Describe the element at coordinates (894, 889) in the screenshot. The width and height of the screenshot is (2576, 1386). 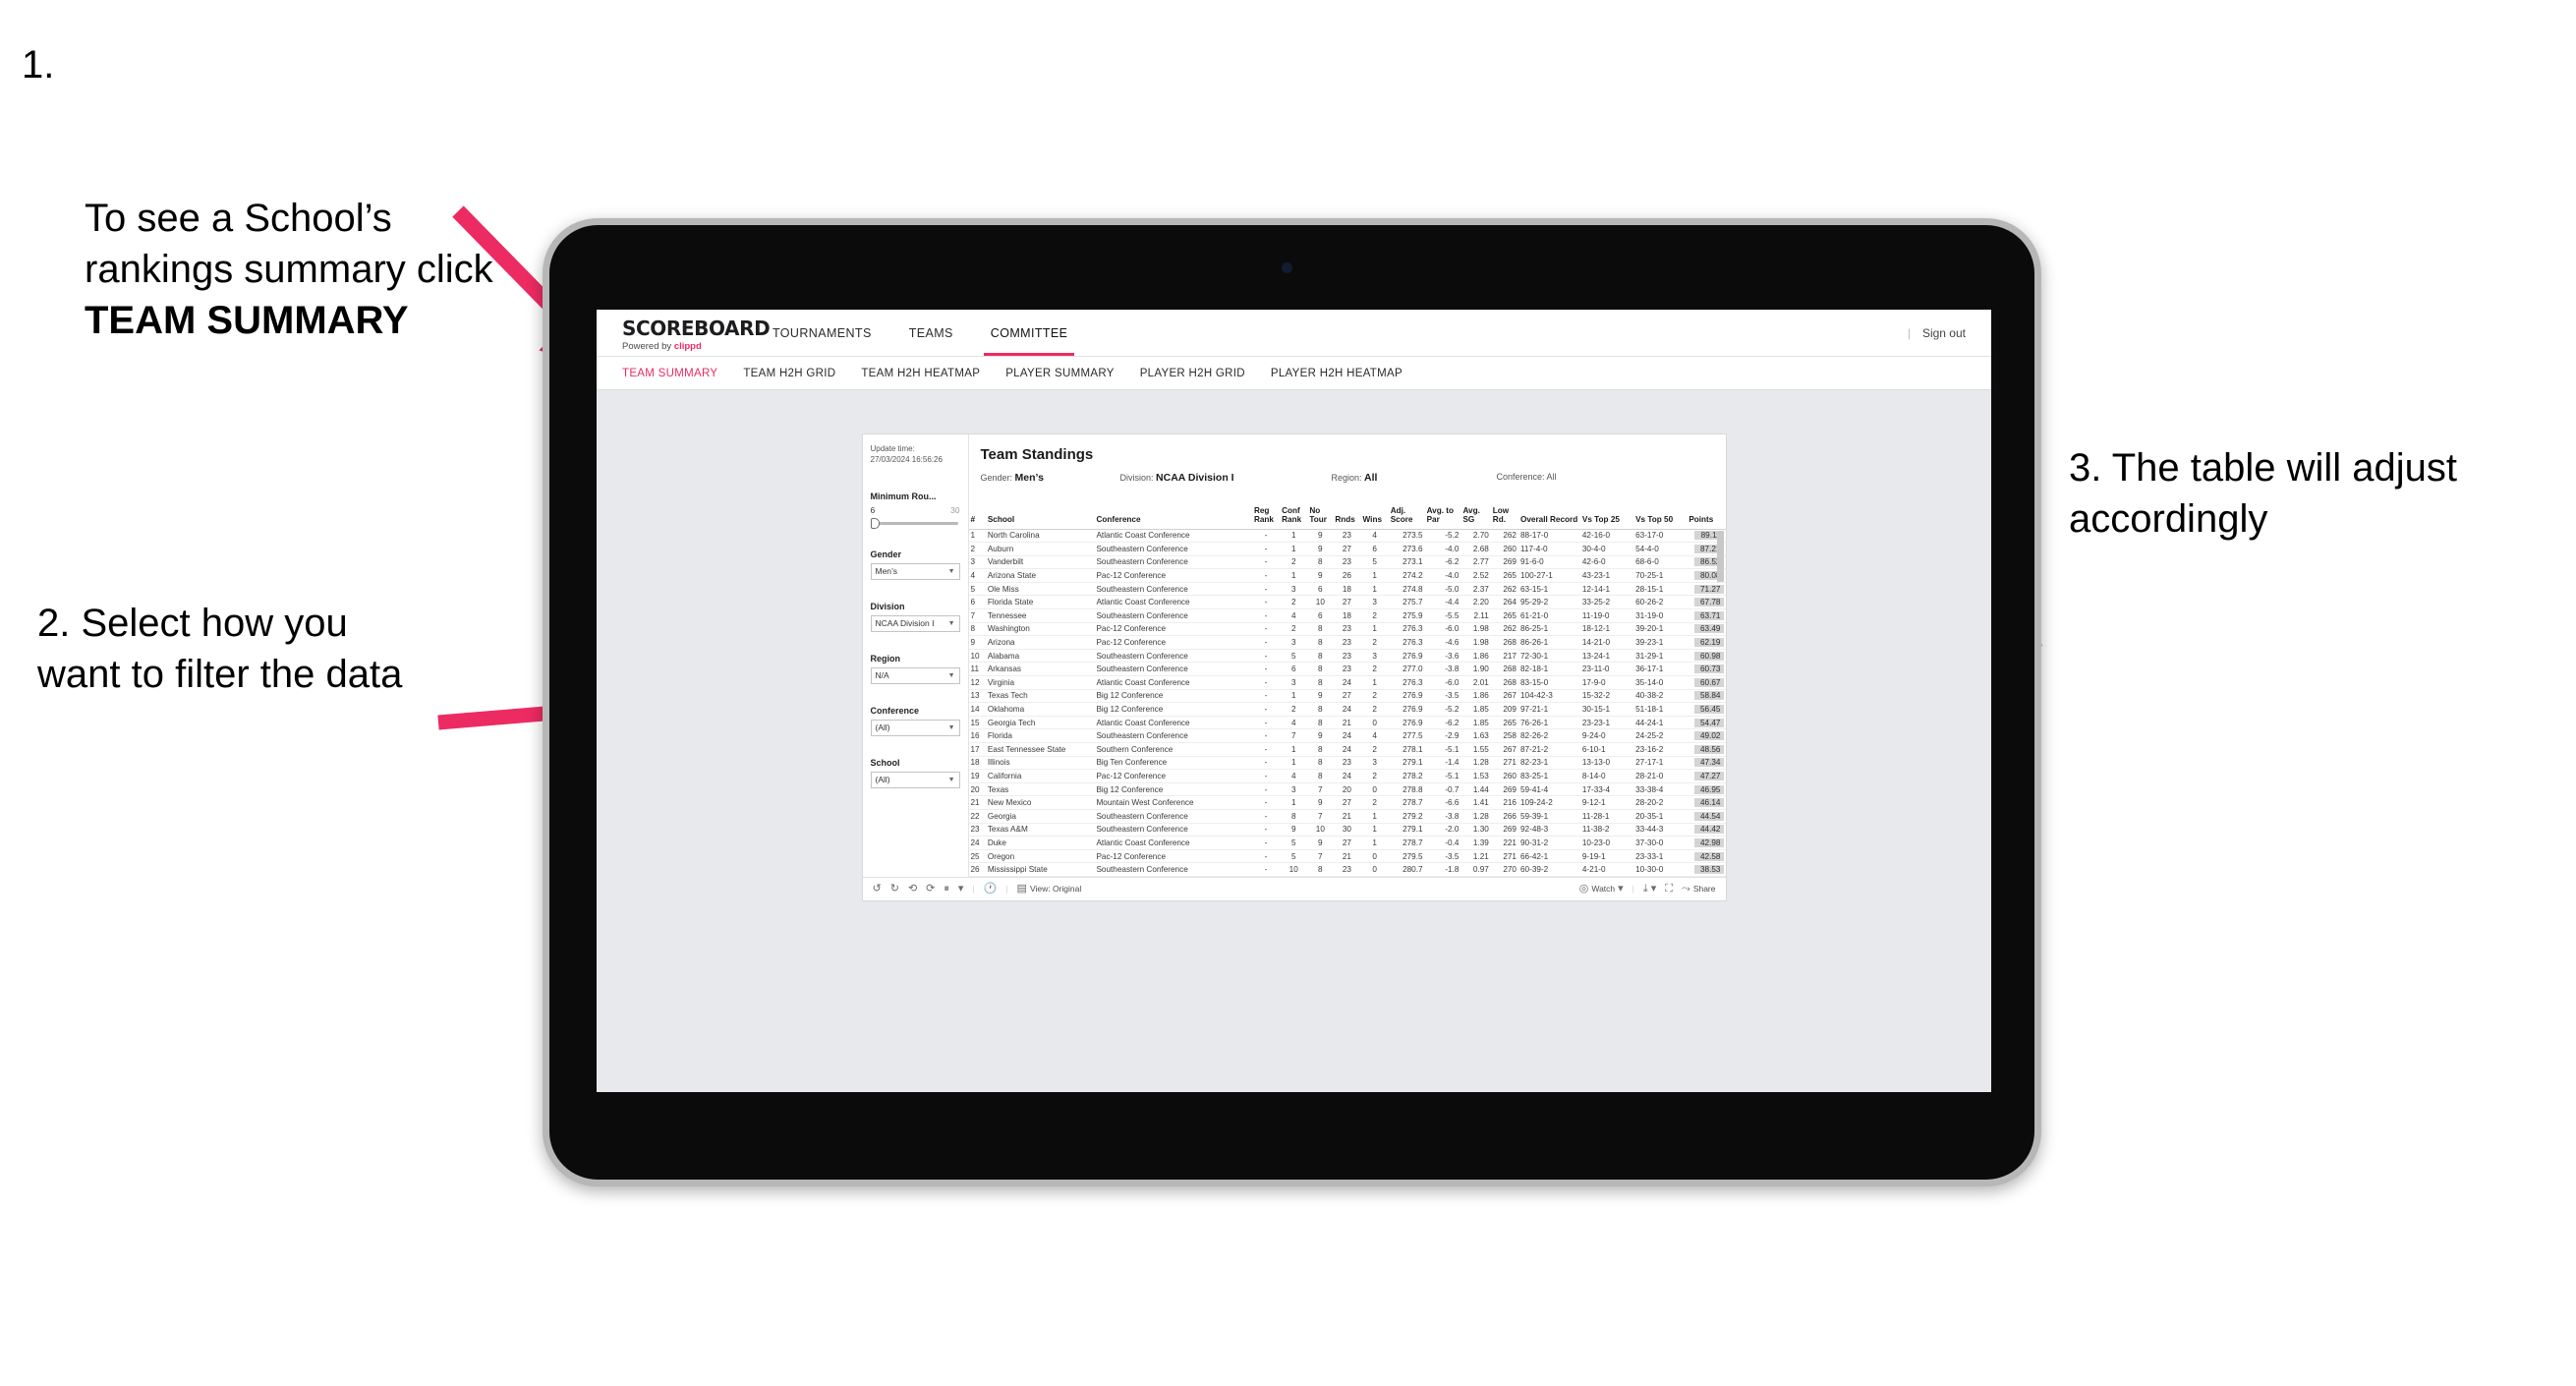
I see `redo-icon: ↻` at that location.